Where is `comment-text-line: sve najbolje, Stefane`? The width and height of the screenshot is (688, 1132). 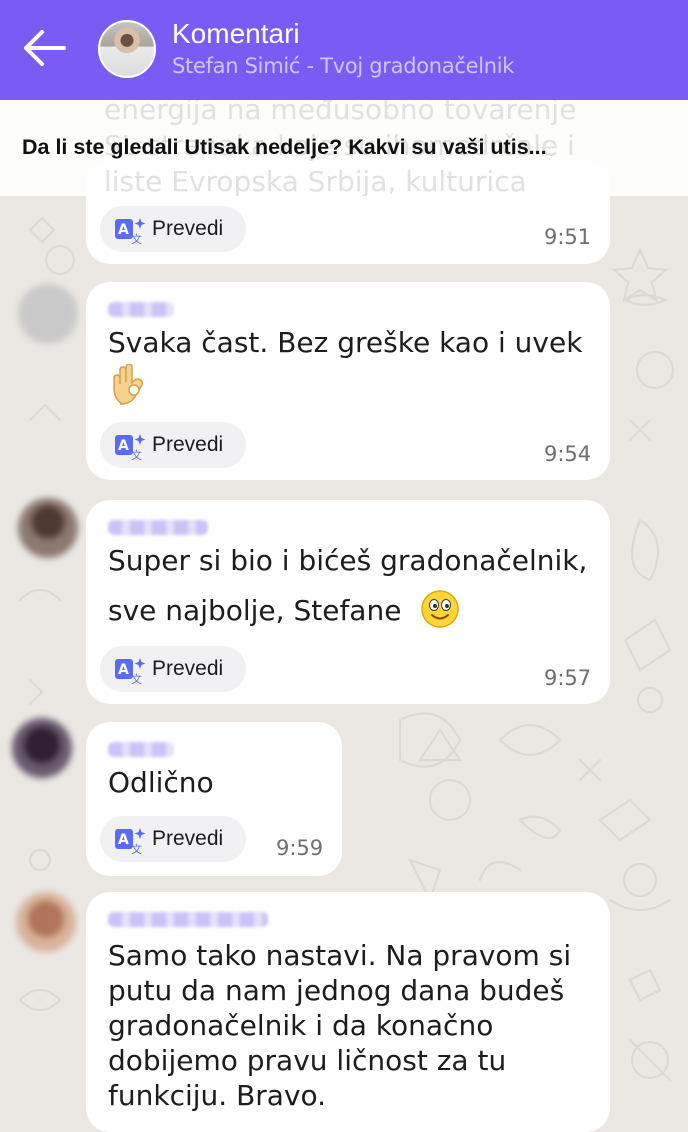 comment-text-line: sve najbolje, Stefane is located at coordinates (284, 609).